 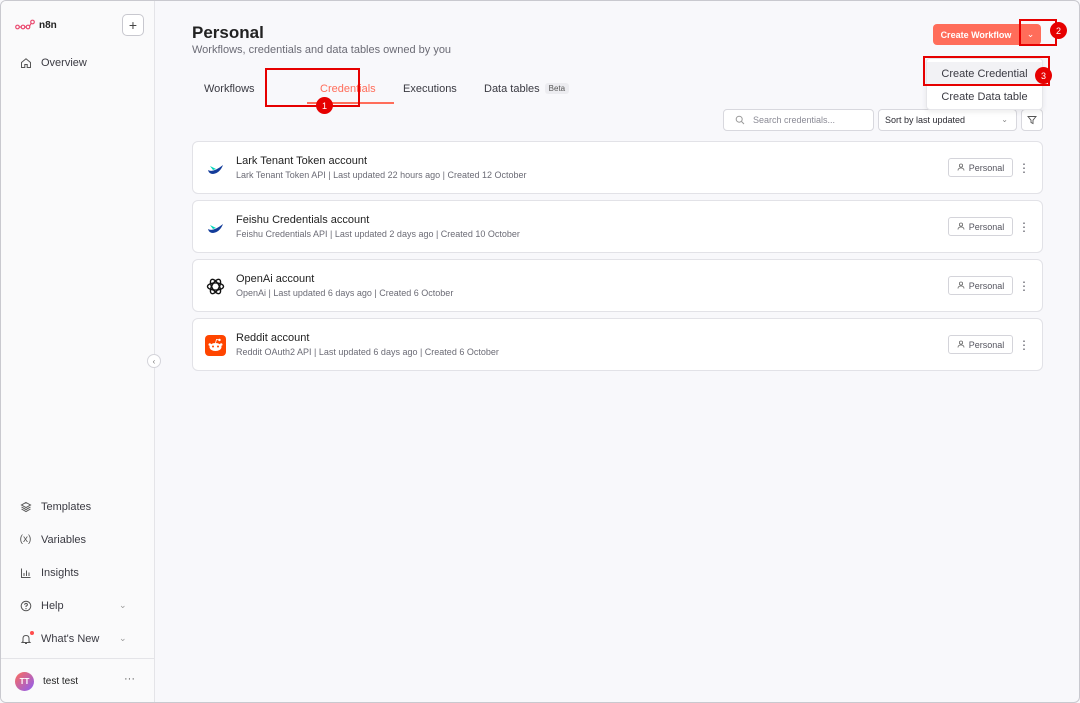 I want to click on annotation-marker-3: 3, so click(x=1043, y=75).